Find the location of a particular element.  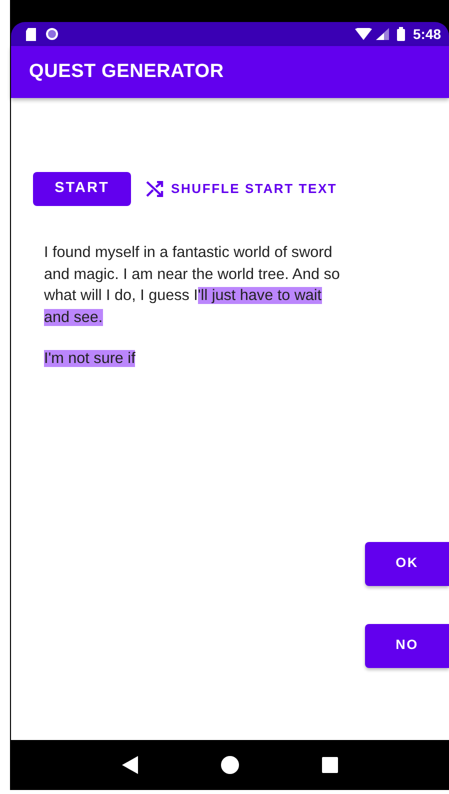

start-button: START is located at coordinates (82, 189).